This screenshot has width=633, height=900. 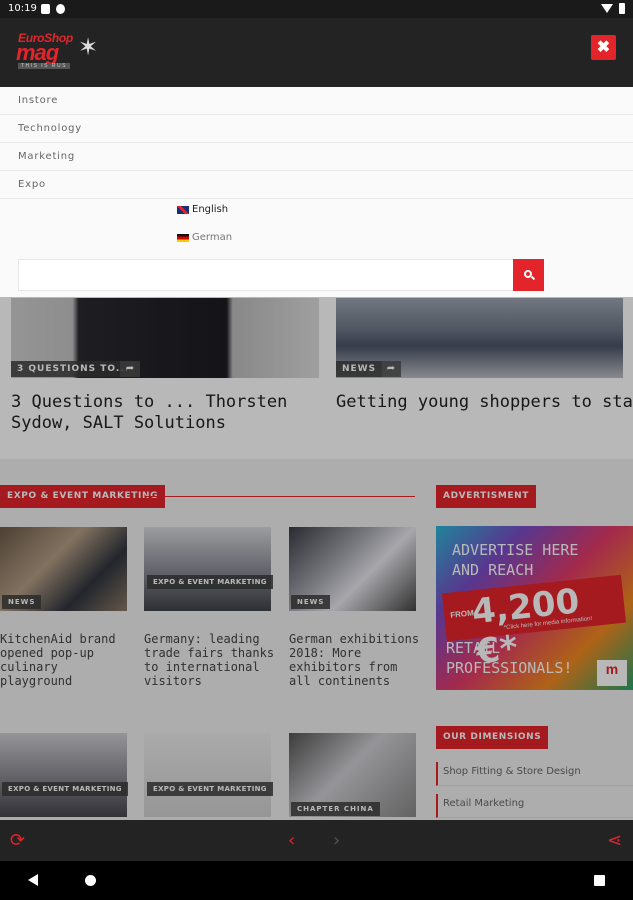 I want to click on battery-icon, so click(x=622, y=8).